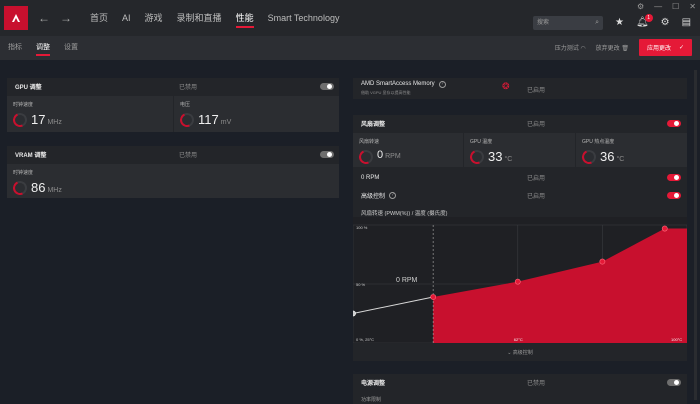  What do you see at coordinates (676, 339) in the screenshot?
I see `x-tick-label-2: 100°C` at bounding box center [676, 339].